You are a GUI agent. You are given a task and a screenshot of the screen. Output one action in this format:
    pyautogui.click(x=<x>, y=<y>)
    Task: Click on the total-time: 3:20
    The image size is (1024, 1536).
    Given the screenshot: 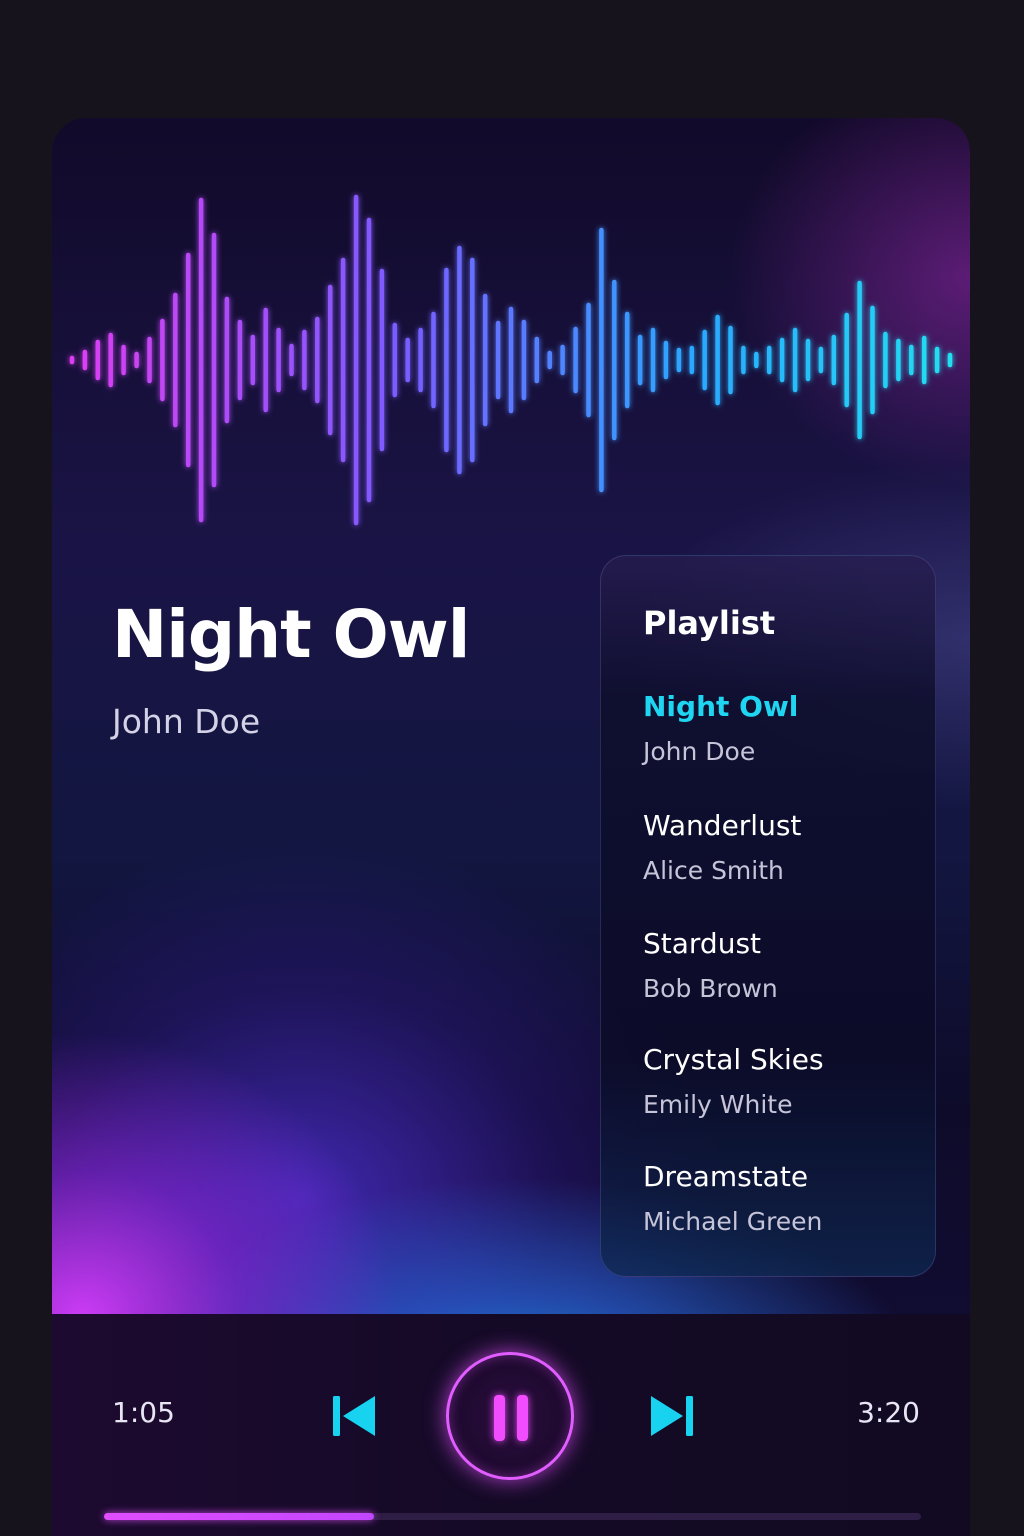 What is the action you would take?
    pyautogui.click(x=888, y=1412)
    